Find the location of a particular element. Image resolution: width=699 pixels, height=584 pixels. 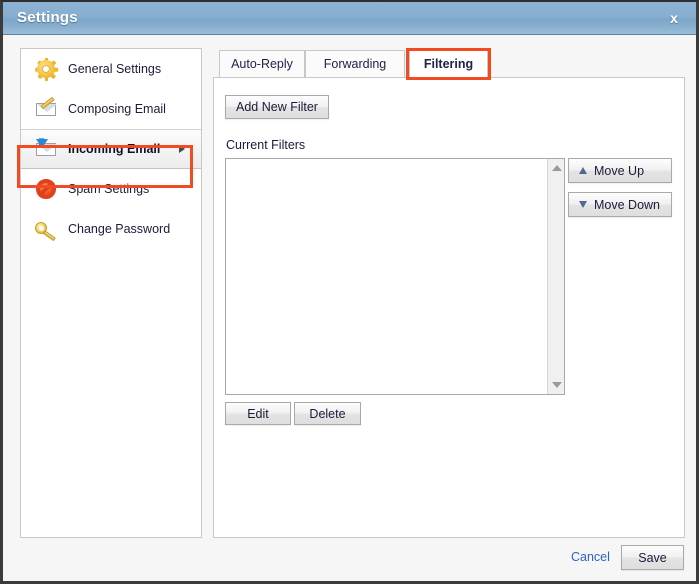

tab-label: Auto-Reply is located at coordinates (262, 64).